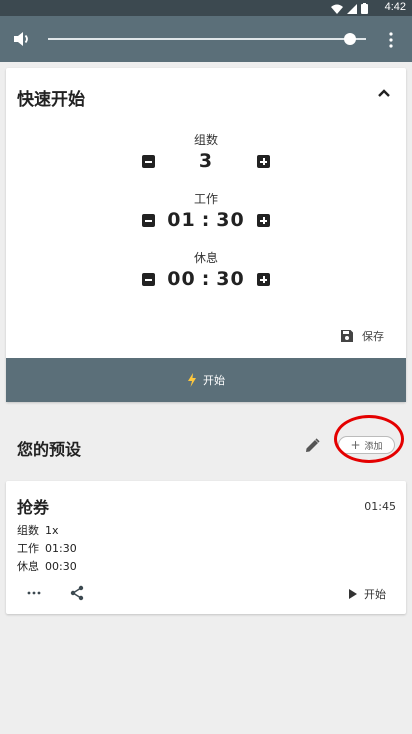 This screenshot has height=734, width=412. Describe the element at coordinates (364, 8) in the screenshot. I see `battery-icon` at that location.